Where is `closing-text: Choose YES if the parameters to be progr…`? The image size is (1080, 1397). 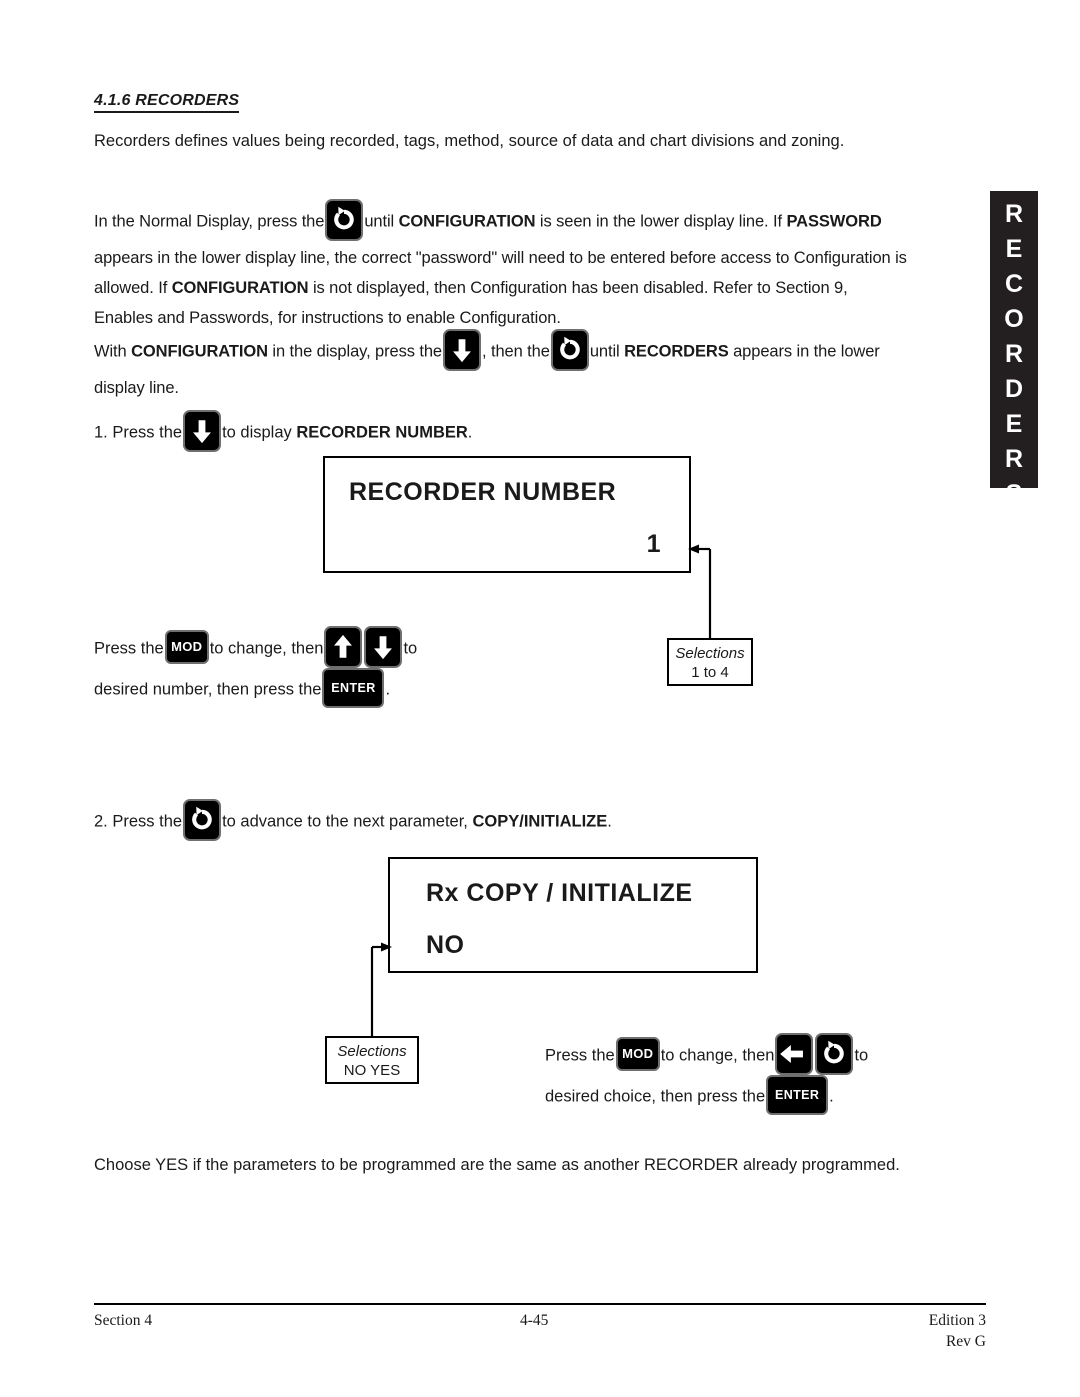
closing-text: Choose YES if the parameters to be progr… is located at coordinates (497, 1165).